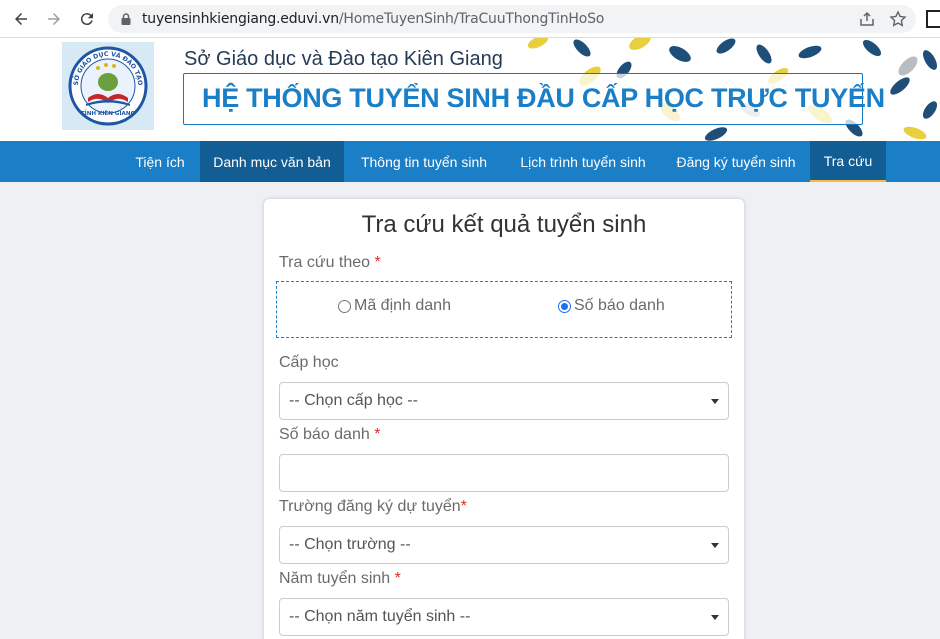 The width and height of the screenshot is (940, 639). I want to click on department-logo: SỞ GIÁO DỤC VÀ ĐÀO TẠO TỈNH KIÊN GIANG, so click(108, 86).